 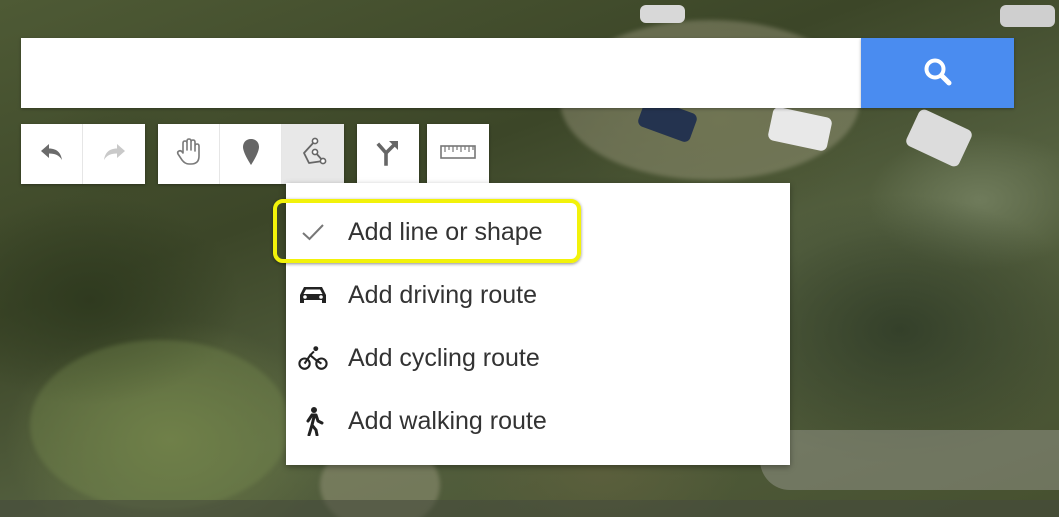 I want to click on redo-icon, so click(x=114, y=154).